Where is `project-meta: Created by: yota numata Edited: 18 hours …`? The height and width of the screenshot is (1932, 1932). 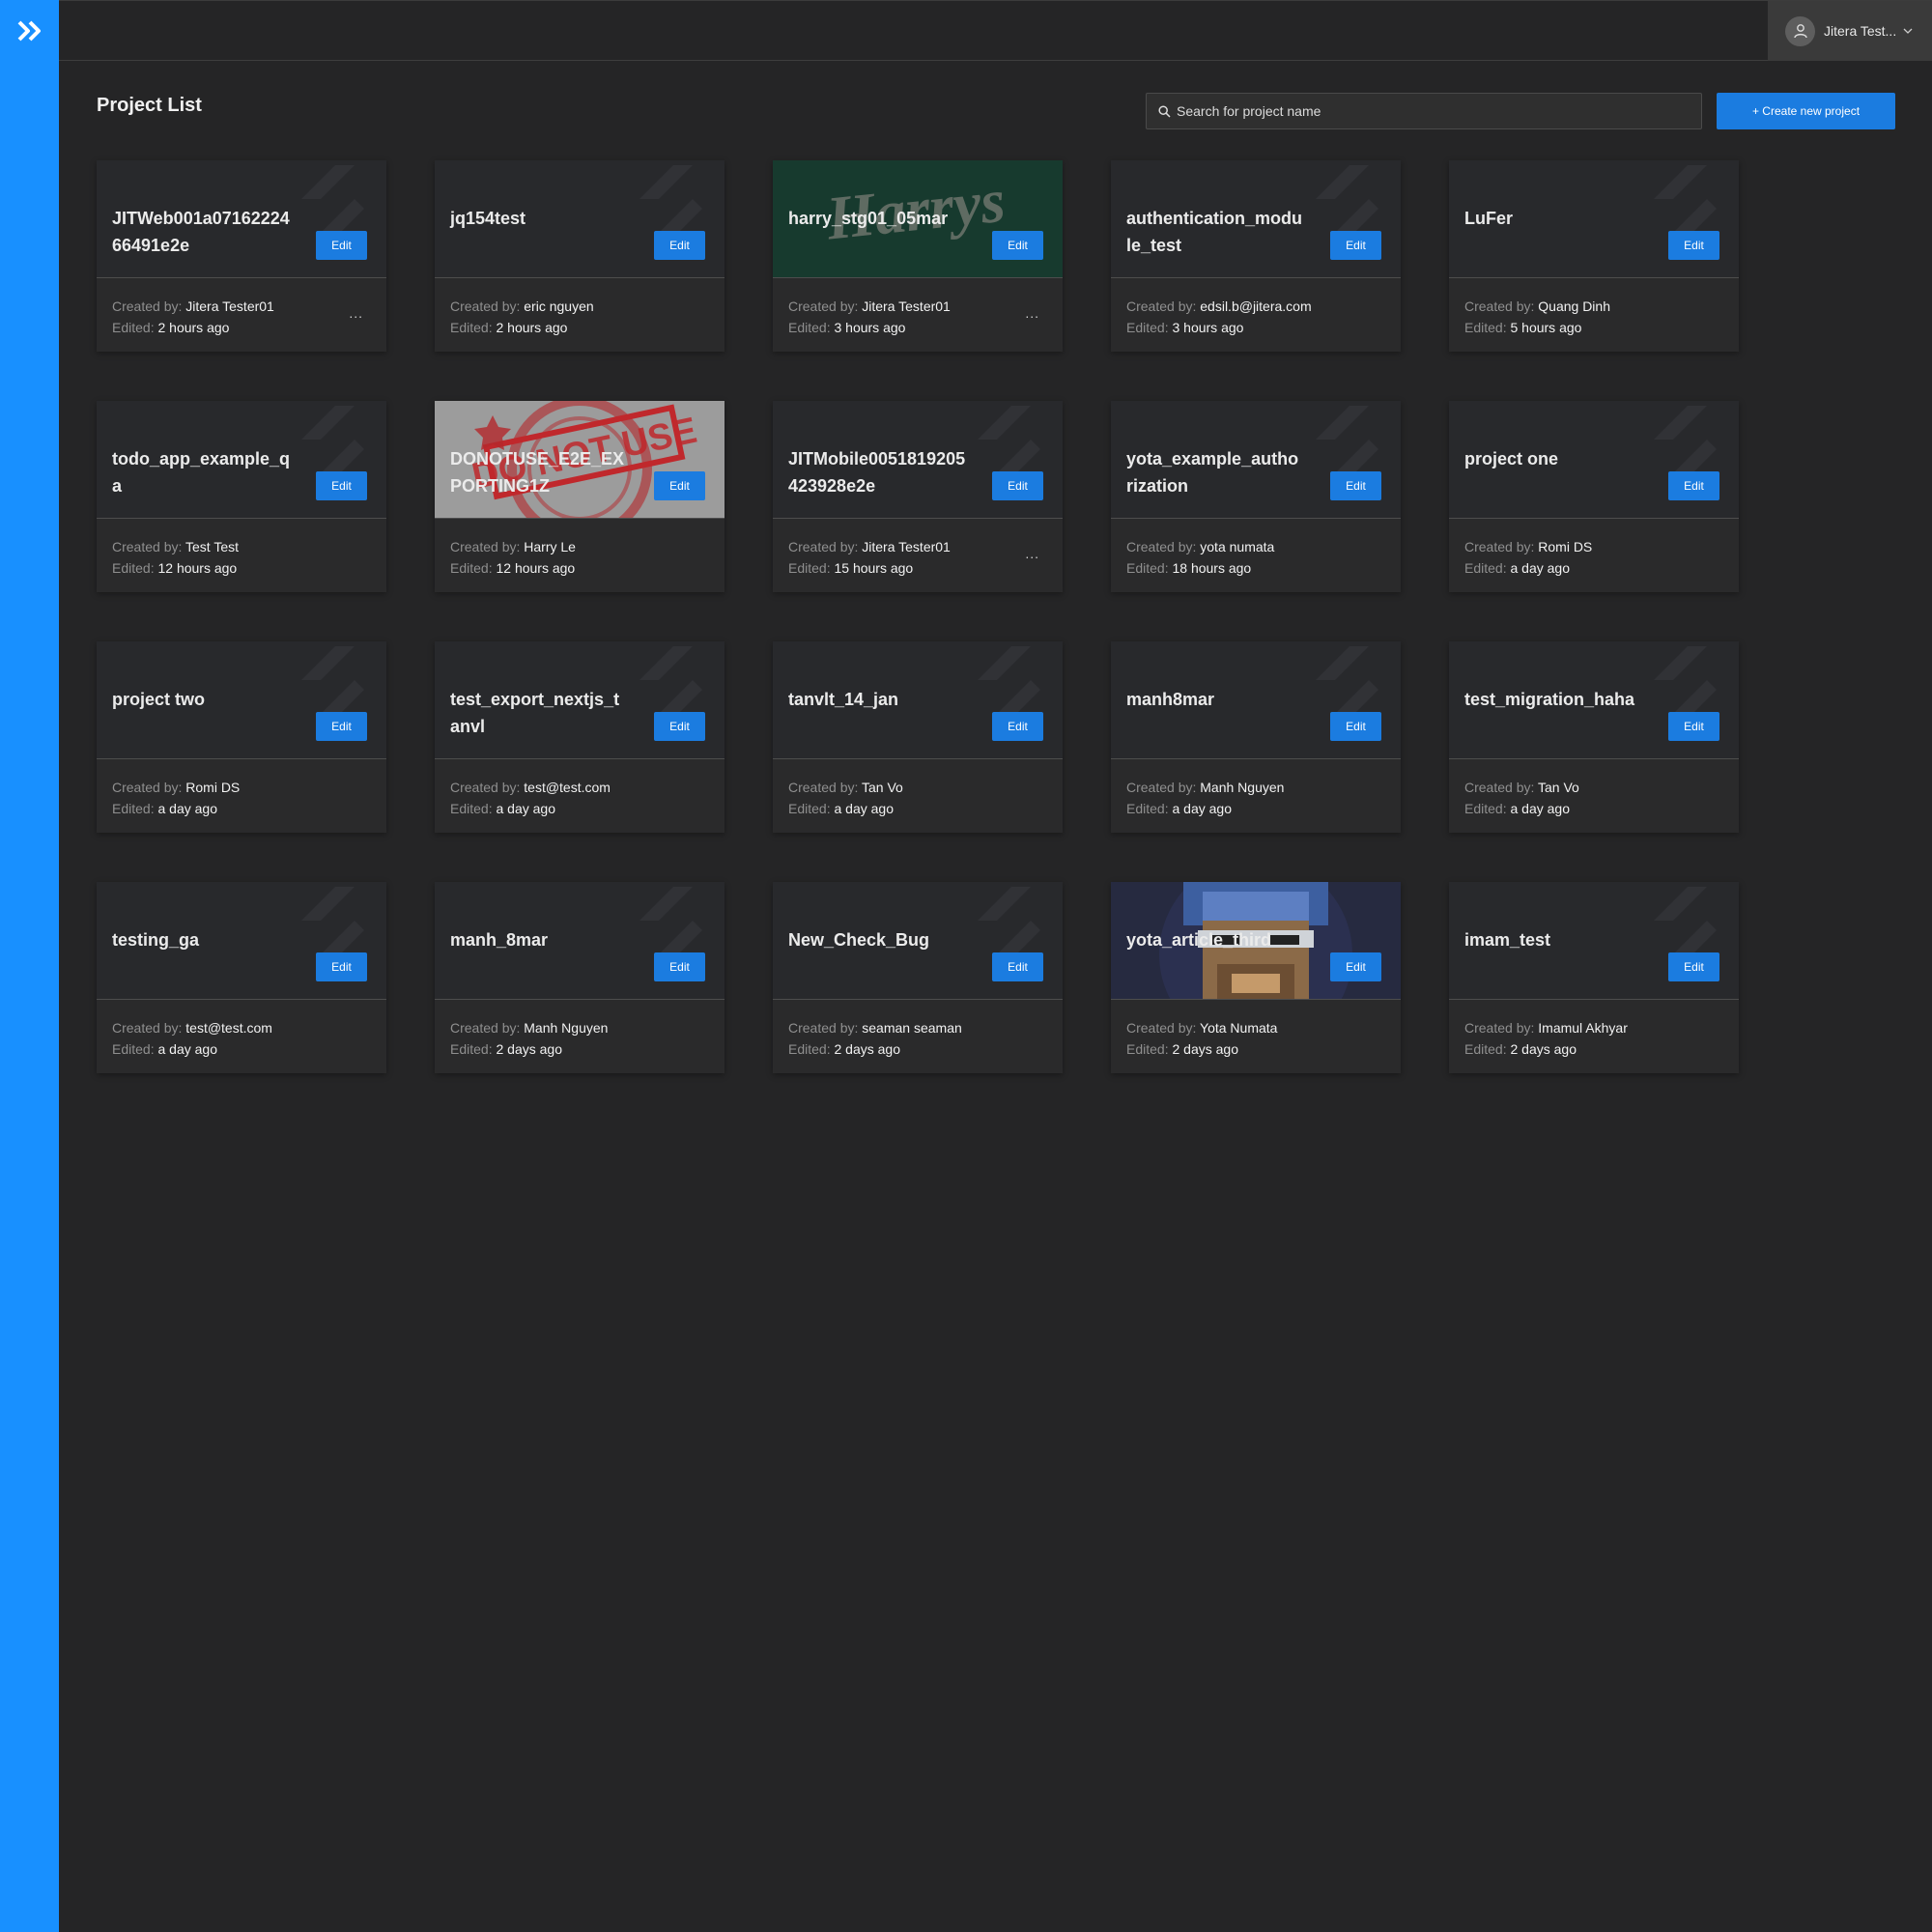
project-meta: Created by: yota numata Edited: 18 hours … is located at coordinates (1200, 557).